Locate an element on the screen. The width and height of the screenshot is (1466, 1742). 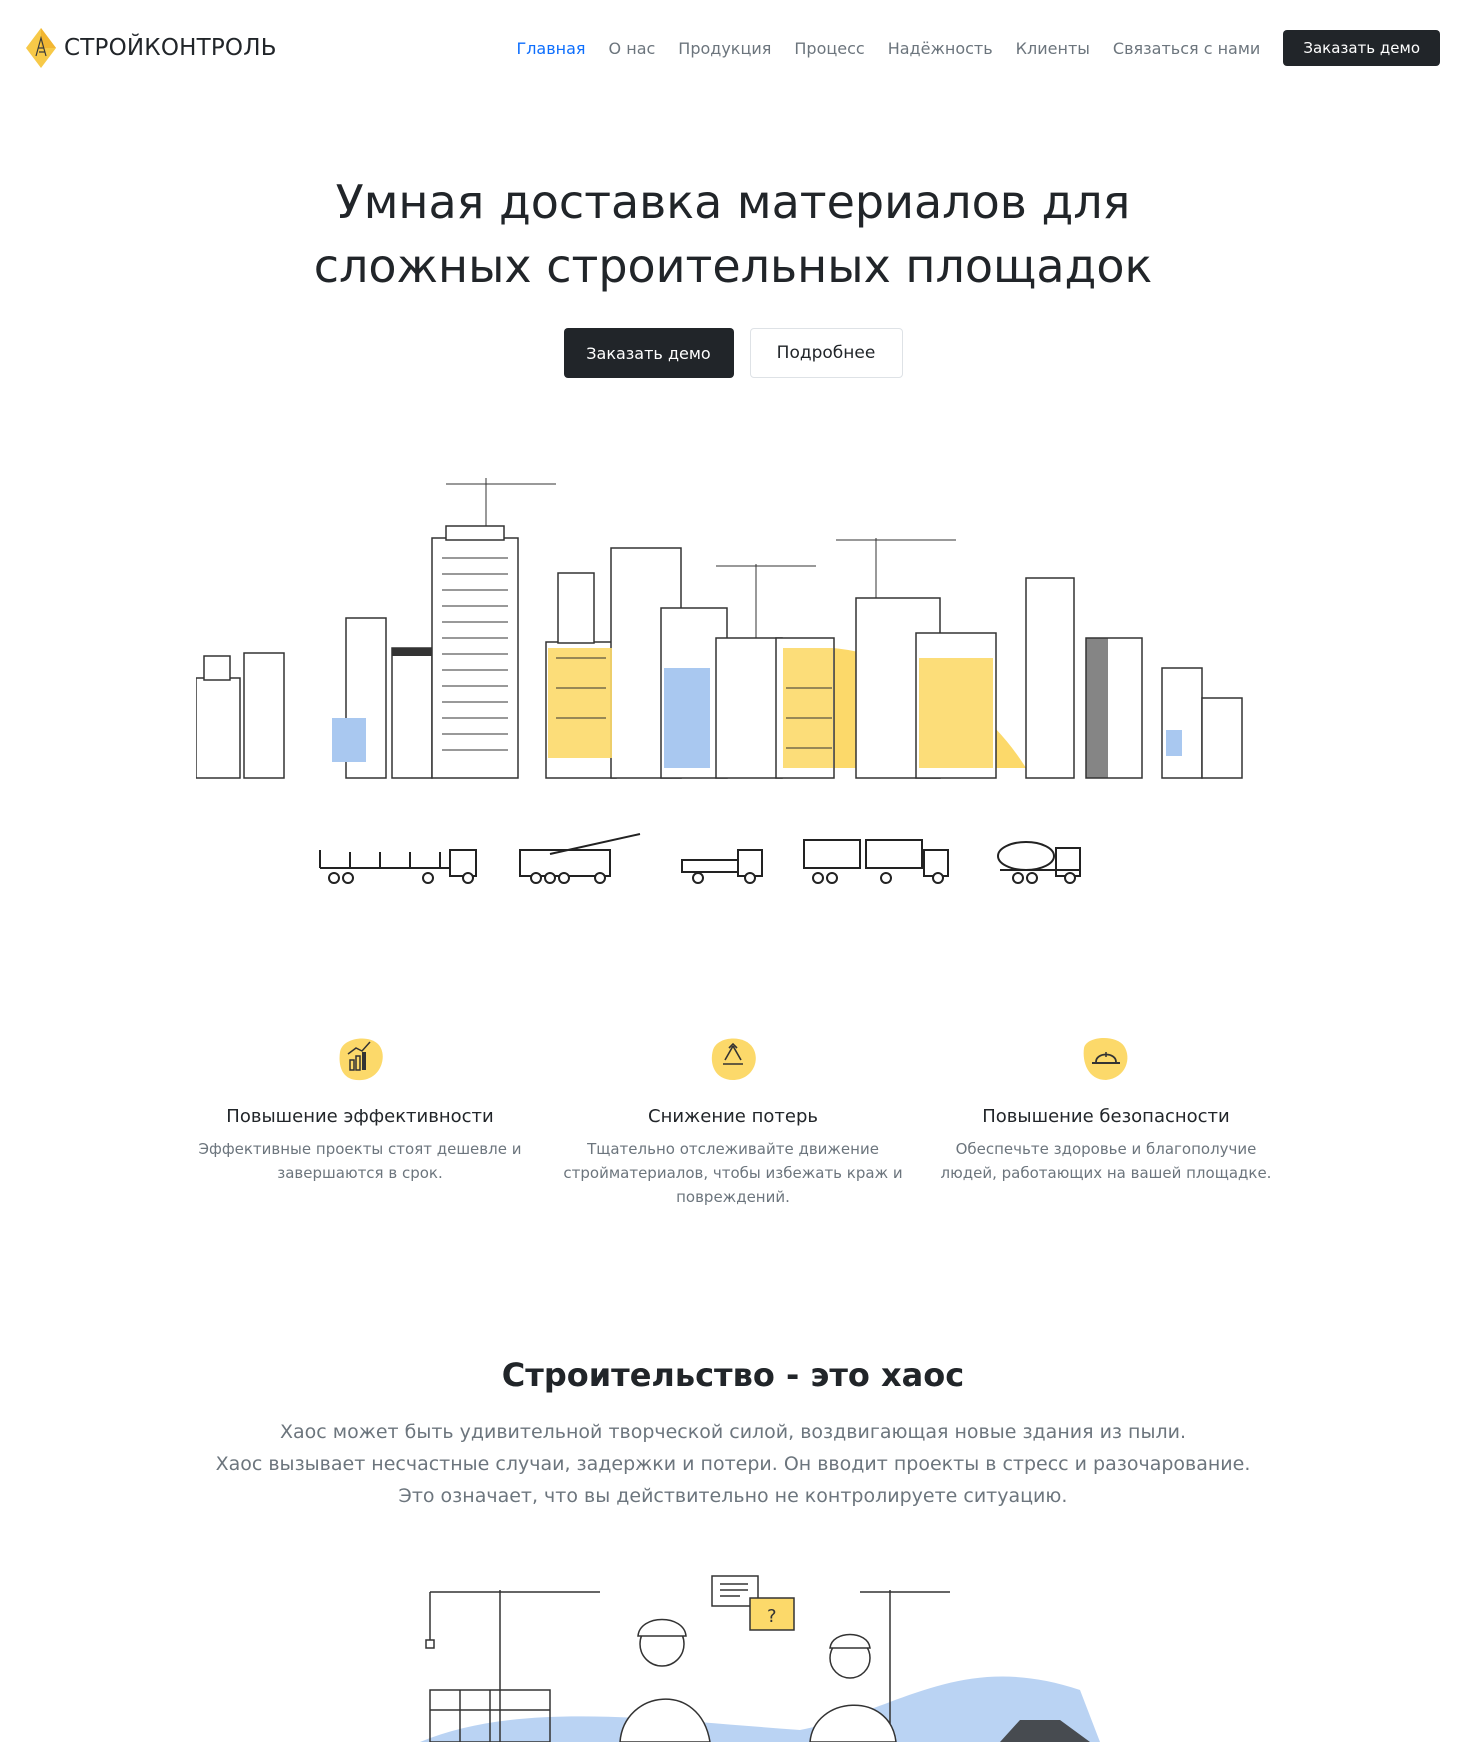
city-skyline-illustration is located at coordinates (719, 628).